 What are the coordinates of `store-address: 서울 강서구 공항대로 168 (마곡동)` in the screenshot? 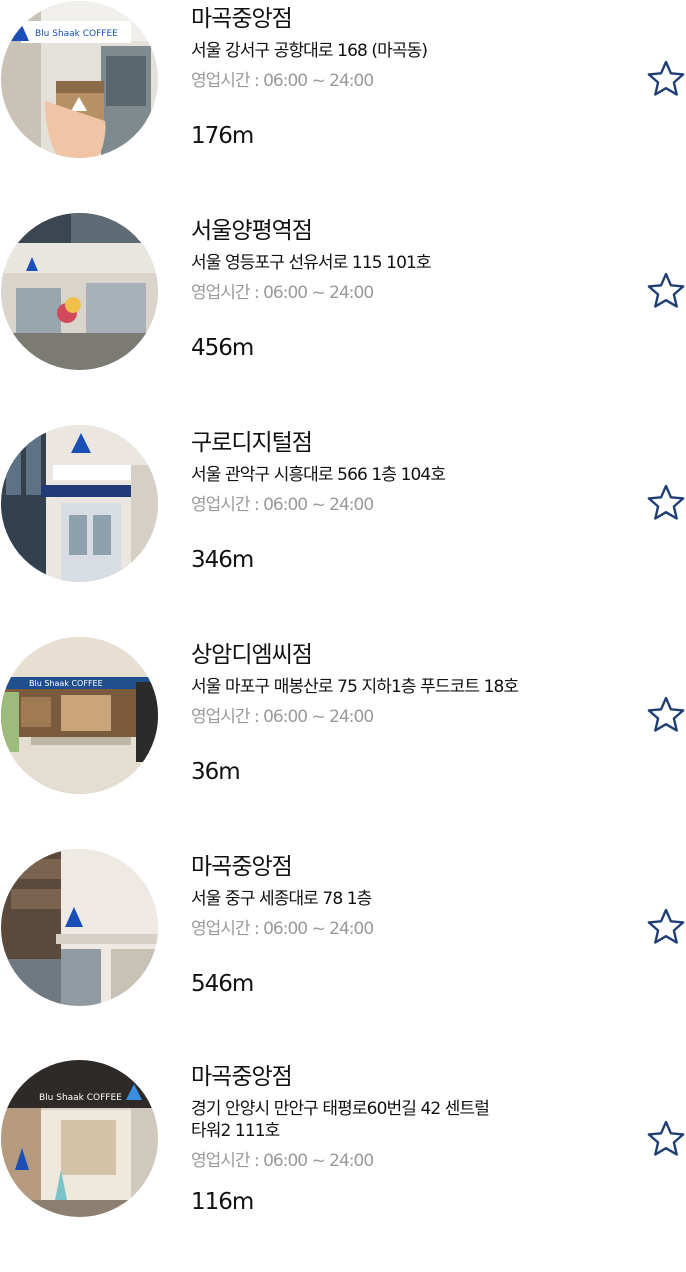 It's located at (309, 51).